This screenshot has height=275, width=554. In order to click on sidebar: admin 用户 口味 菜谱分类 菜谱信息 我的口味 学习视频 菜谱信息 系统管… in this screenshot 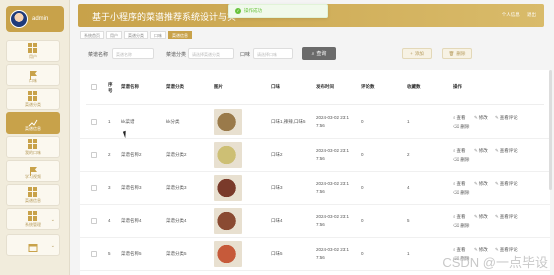, I will do `click(35, 137)`.